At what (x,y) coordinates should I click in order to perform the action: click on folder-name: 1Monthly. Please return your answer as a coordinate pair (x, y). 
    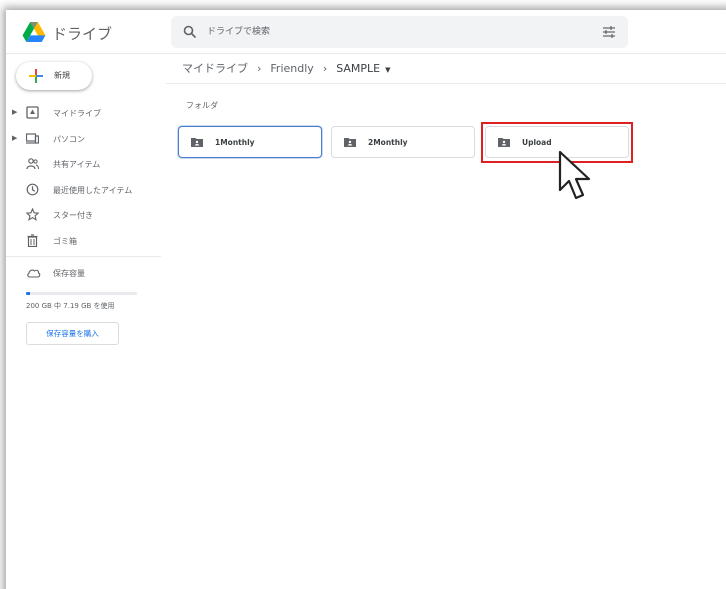
    Looking at the image, I should click on (235, 142).